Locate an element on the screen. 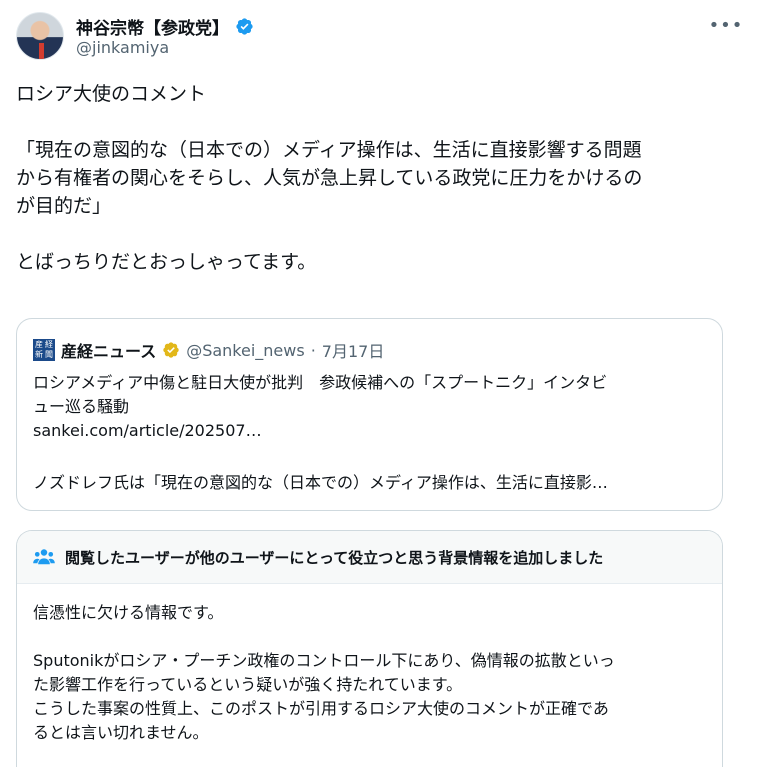 The height and width of the screenshot is (767, 760). verified-badge-icon is located at coordinates (244, 26).